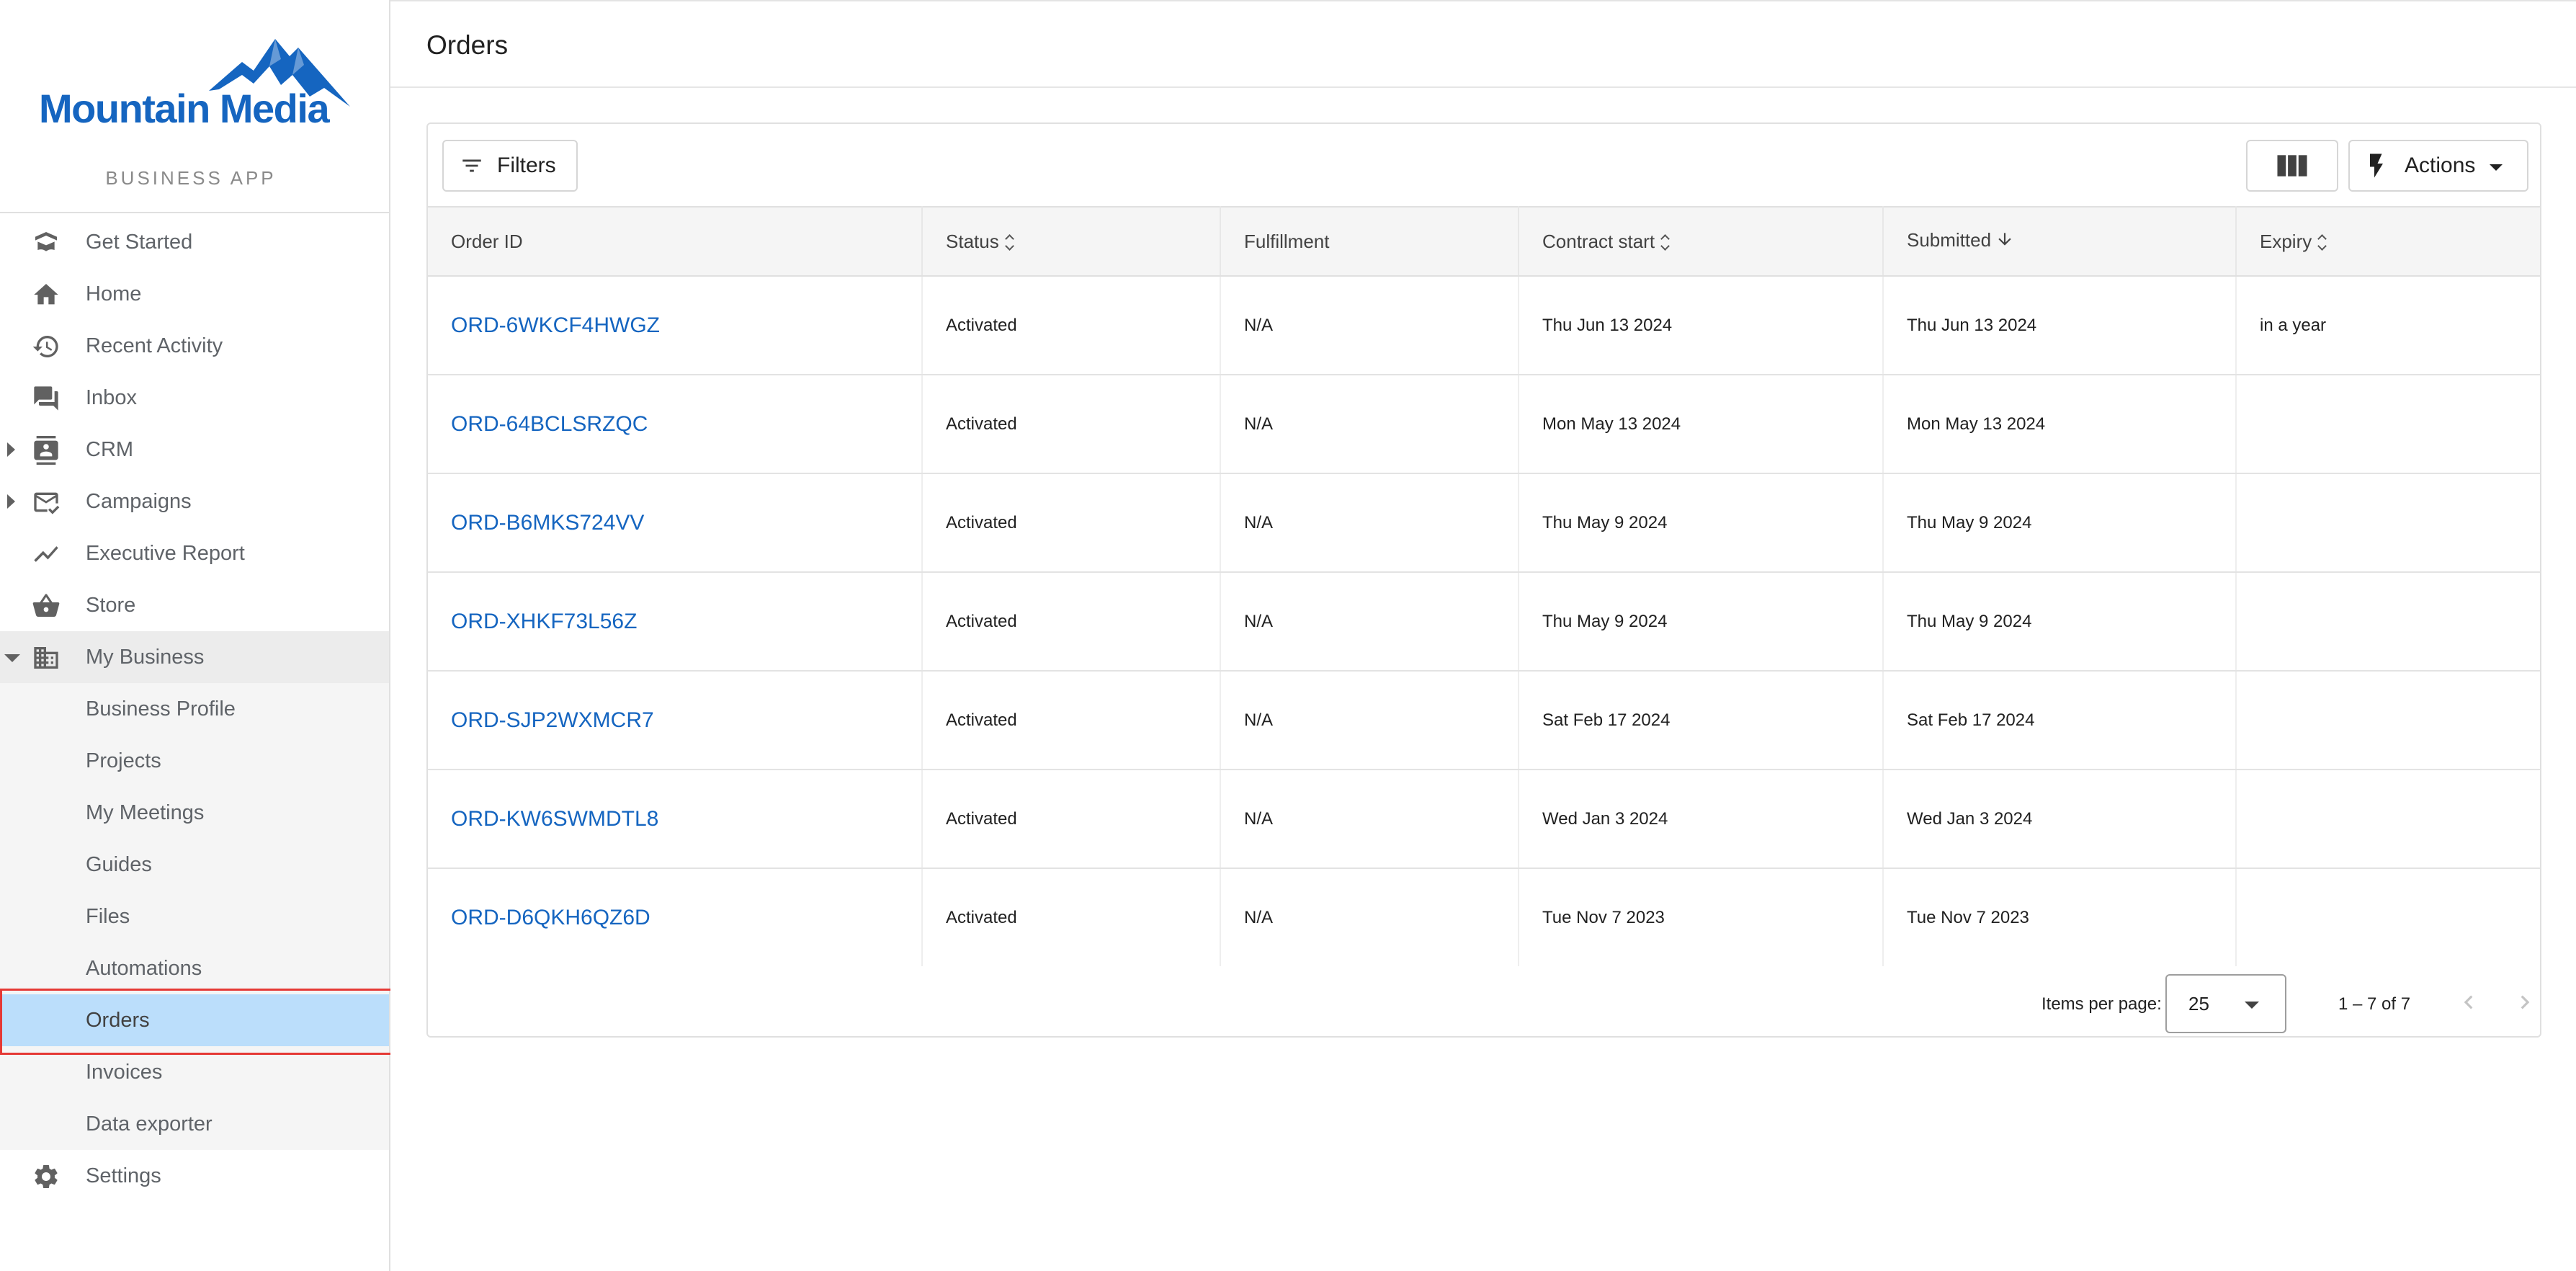  Describe the element at coordinates (195, 761) in the screenshot. I see `sidebar-item-projects: Projects` at that location.